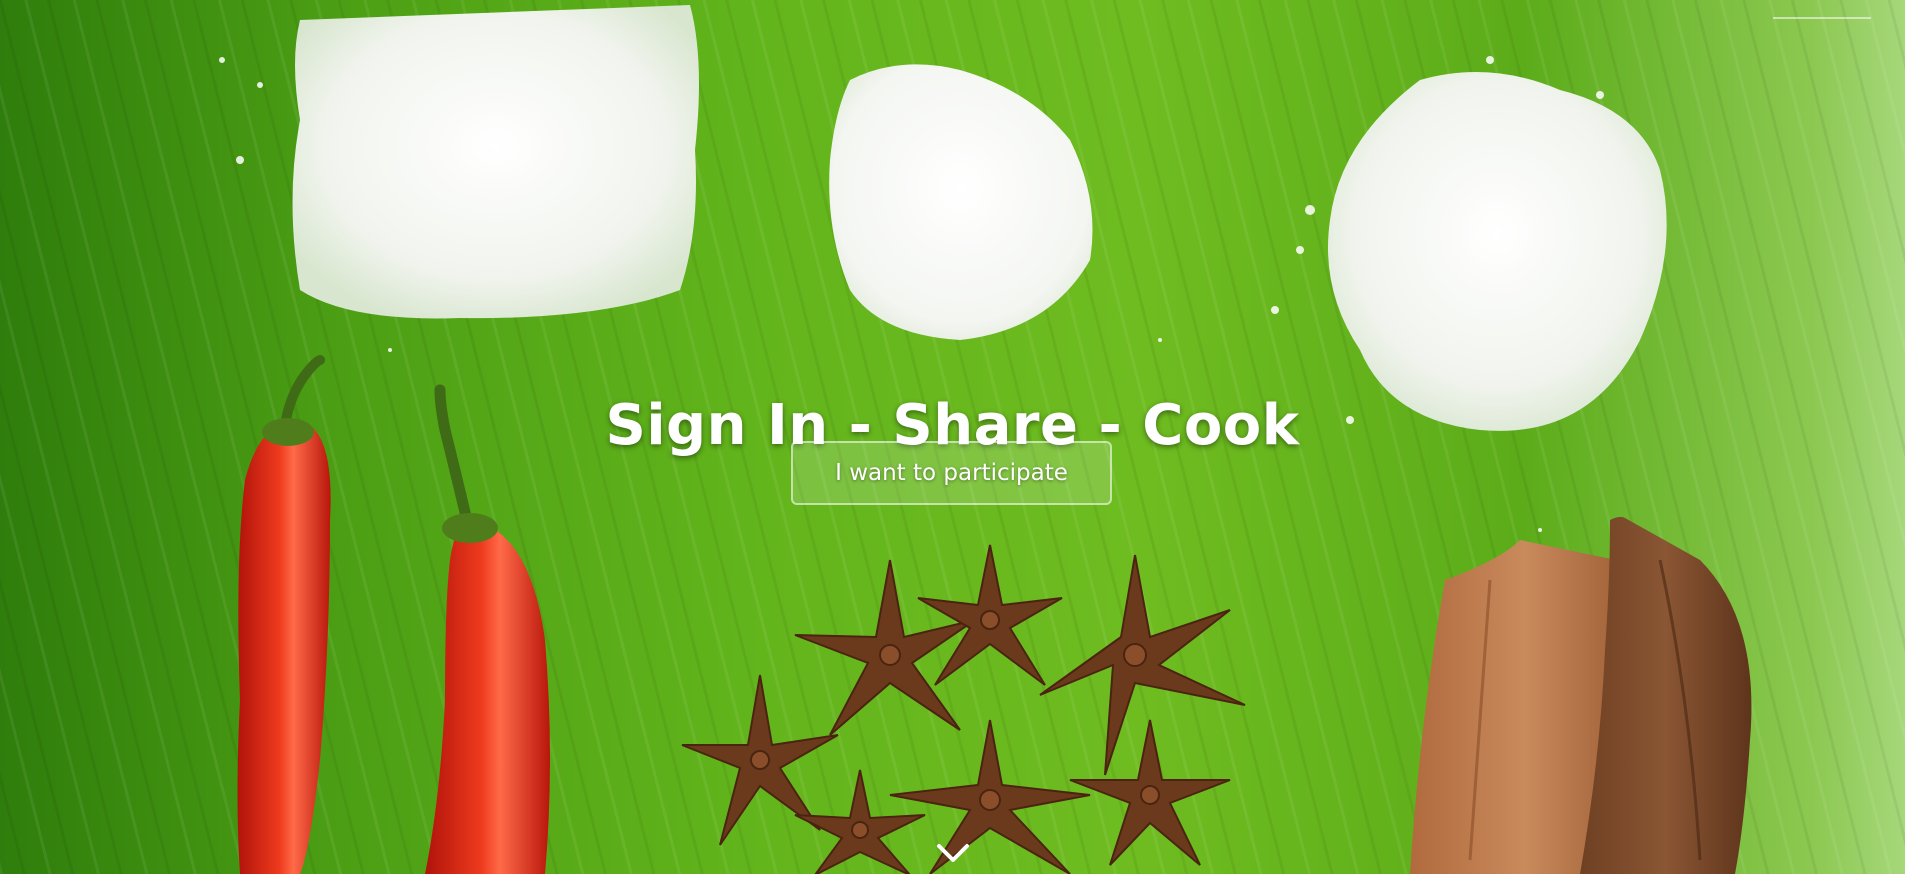 This screenshot has width=1905, height=874. What do you see at coordinates (963, 709) in the screenshot?
I see `star-anise-group` at bounding box center [963, 709].